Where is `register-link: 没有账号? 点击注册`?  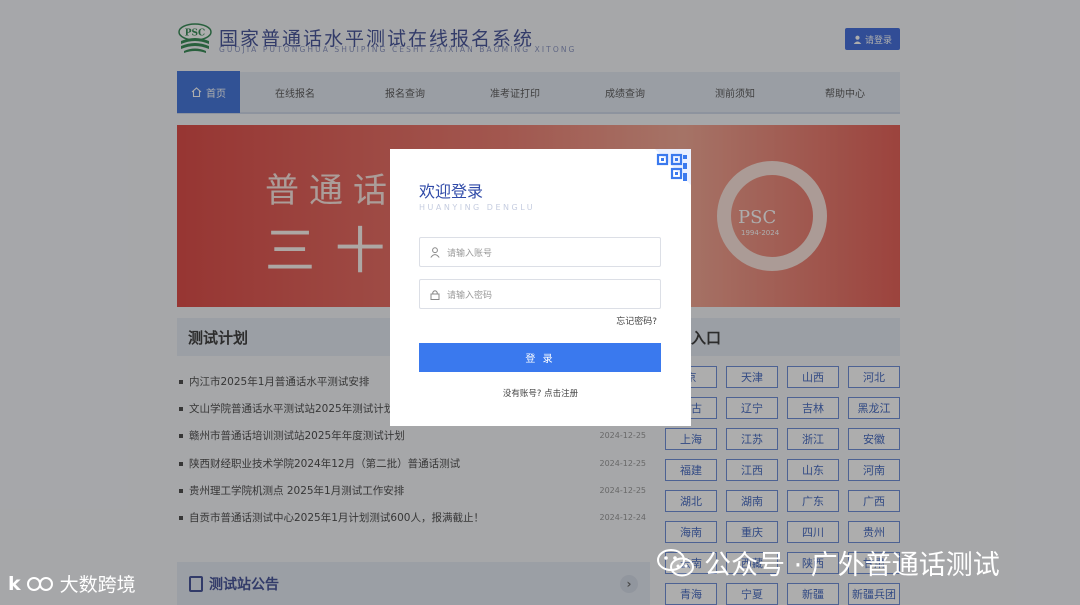 register-link: 没有账号? 点击注册 is located at coordinates (540, 393).